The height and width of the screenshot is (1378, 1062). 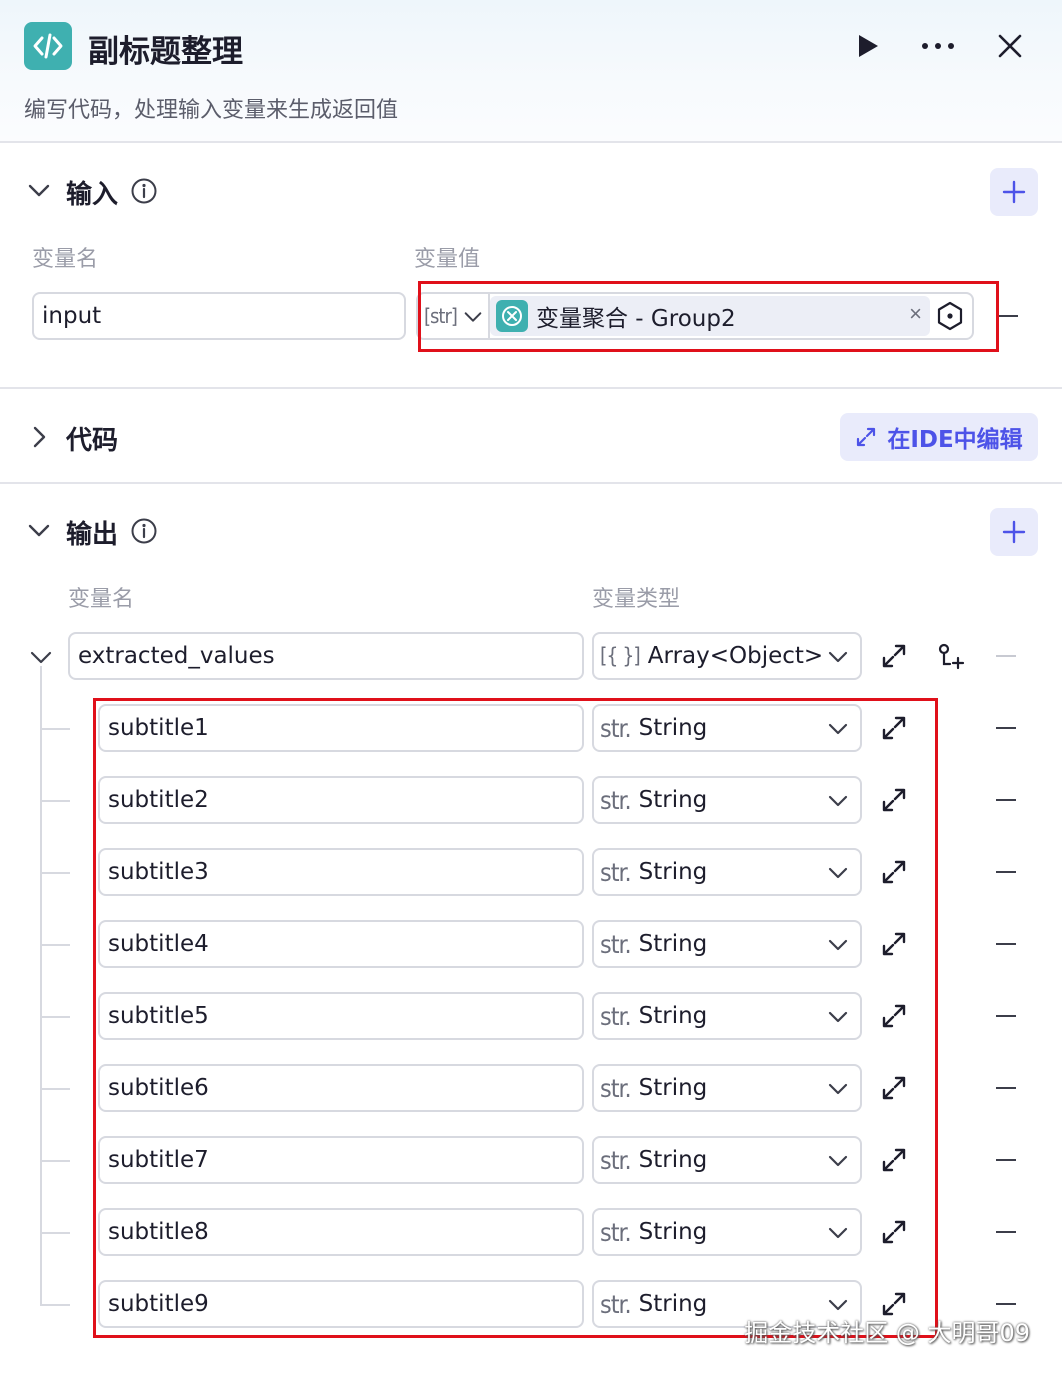 What do you see at coordinates (341, 728) in the screenshot?
I see `output-child-name-field: subtitle1` at bounding box center [341, 728].